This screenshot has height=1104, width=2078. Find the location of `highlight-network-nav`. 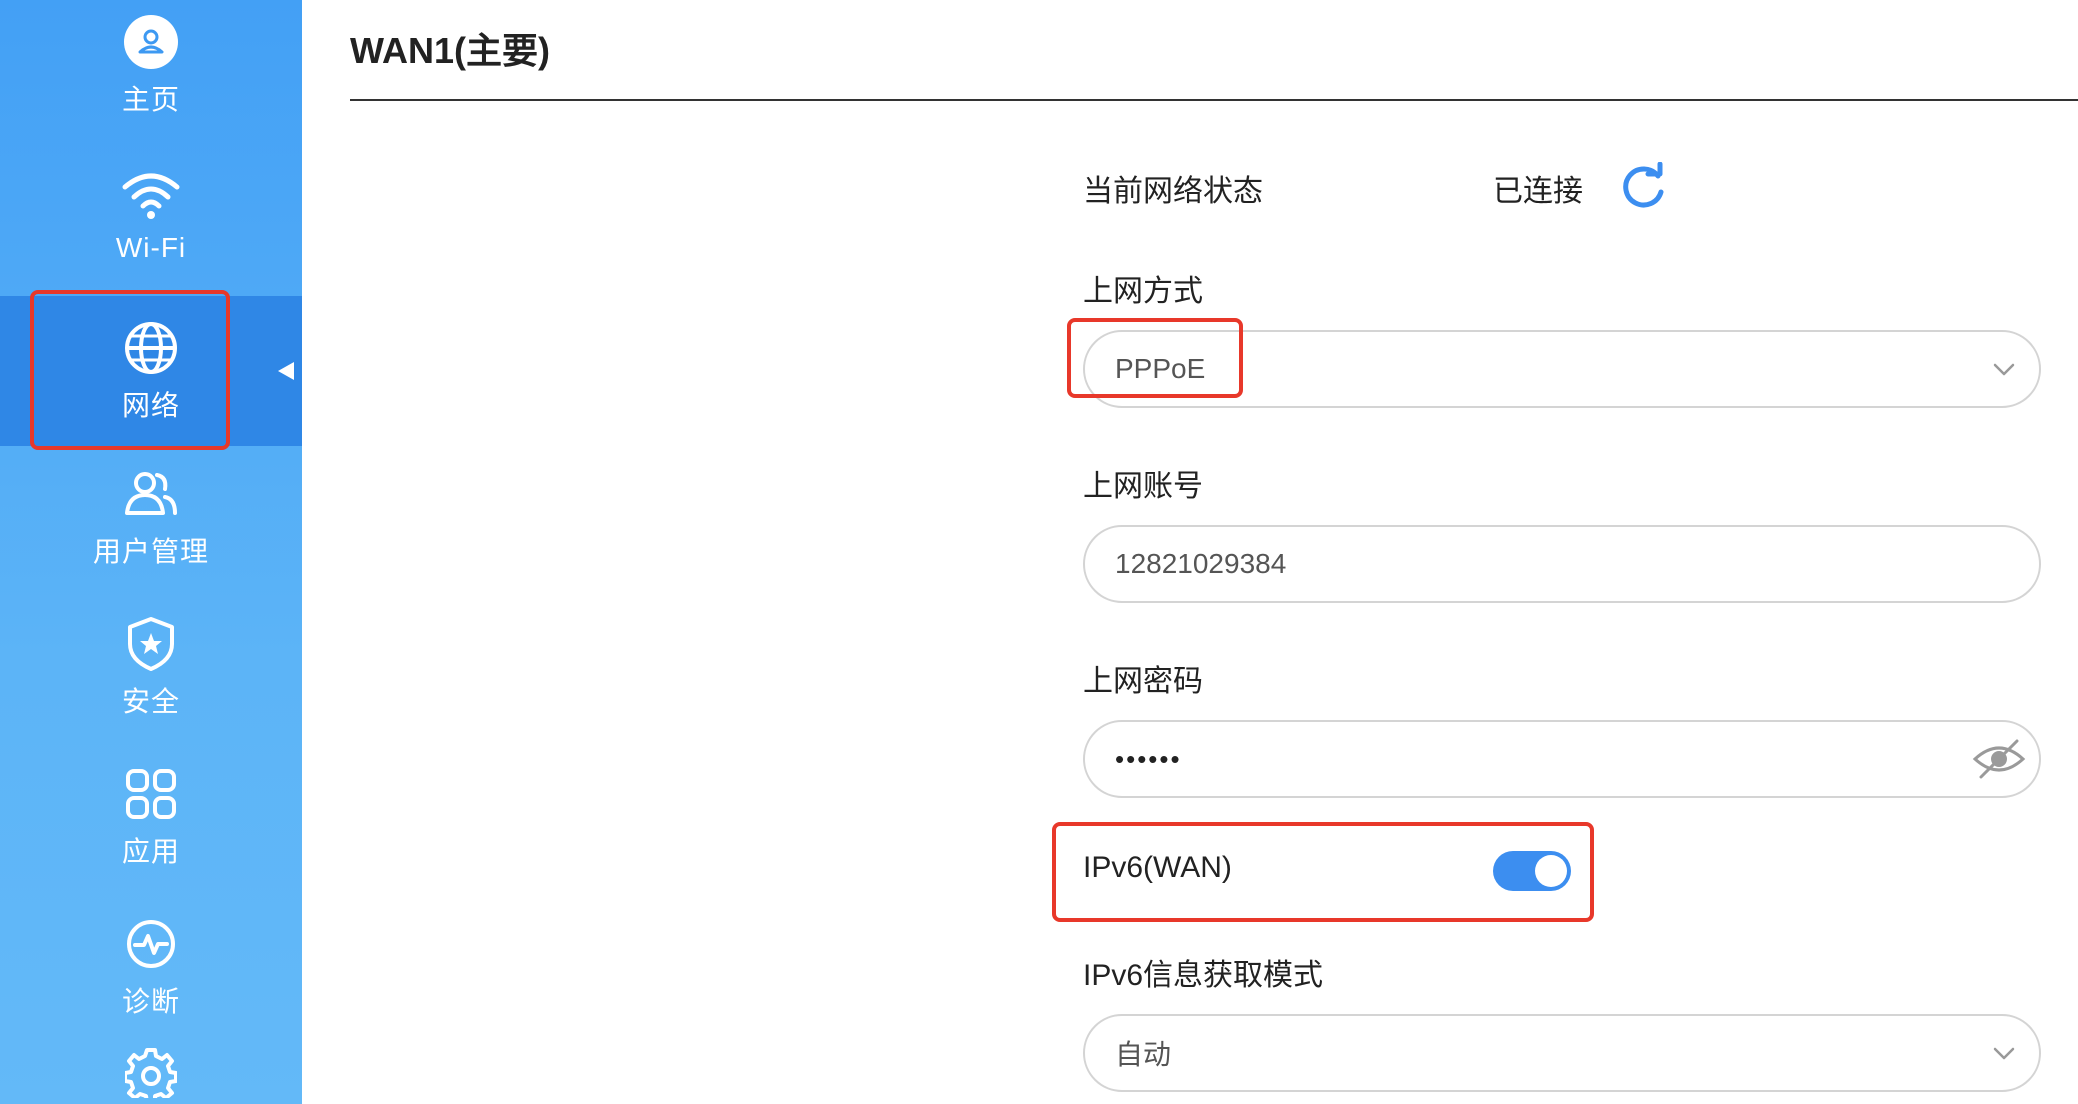

highlight-network-nav is located at coordinates (130, 370).